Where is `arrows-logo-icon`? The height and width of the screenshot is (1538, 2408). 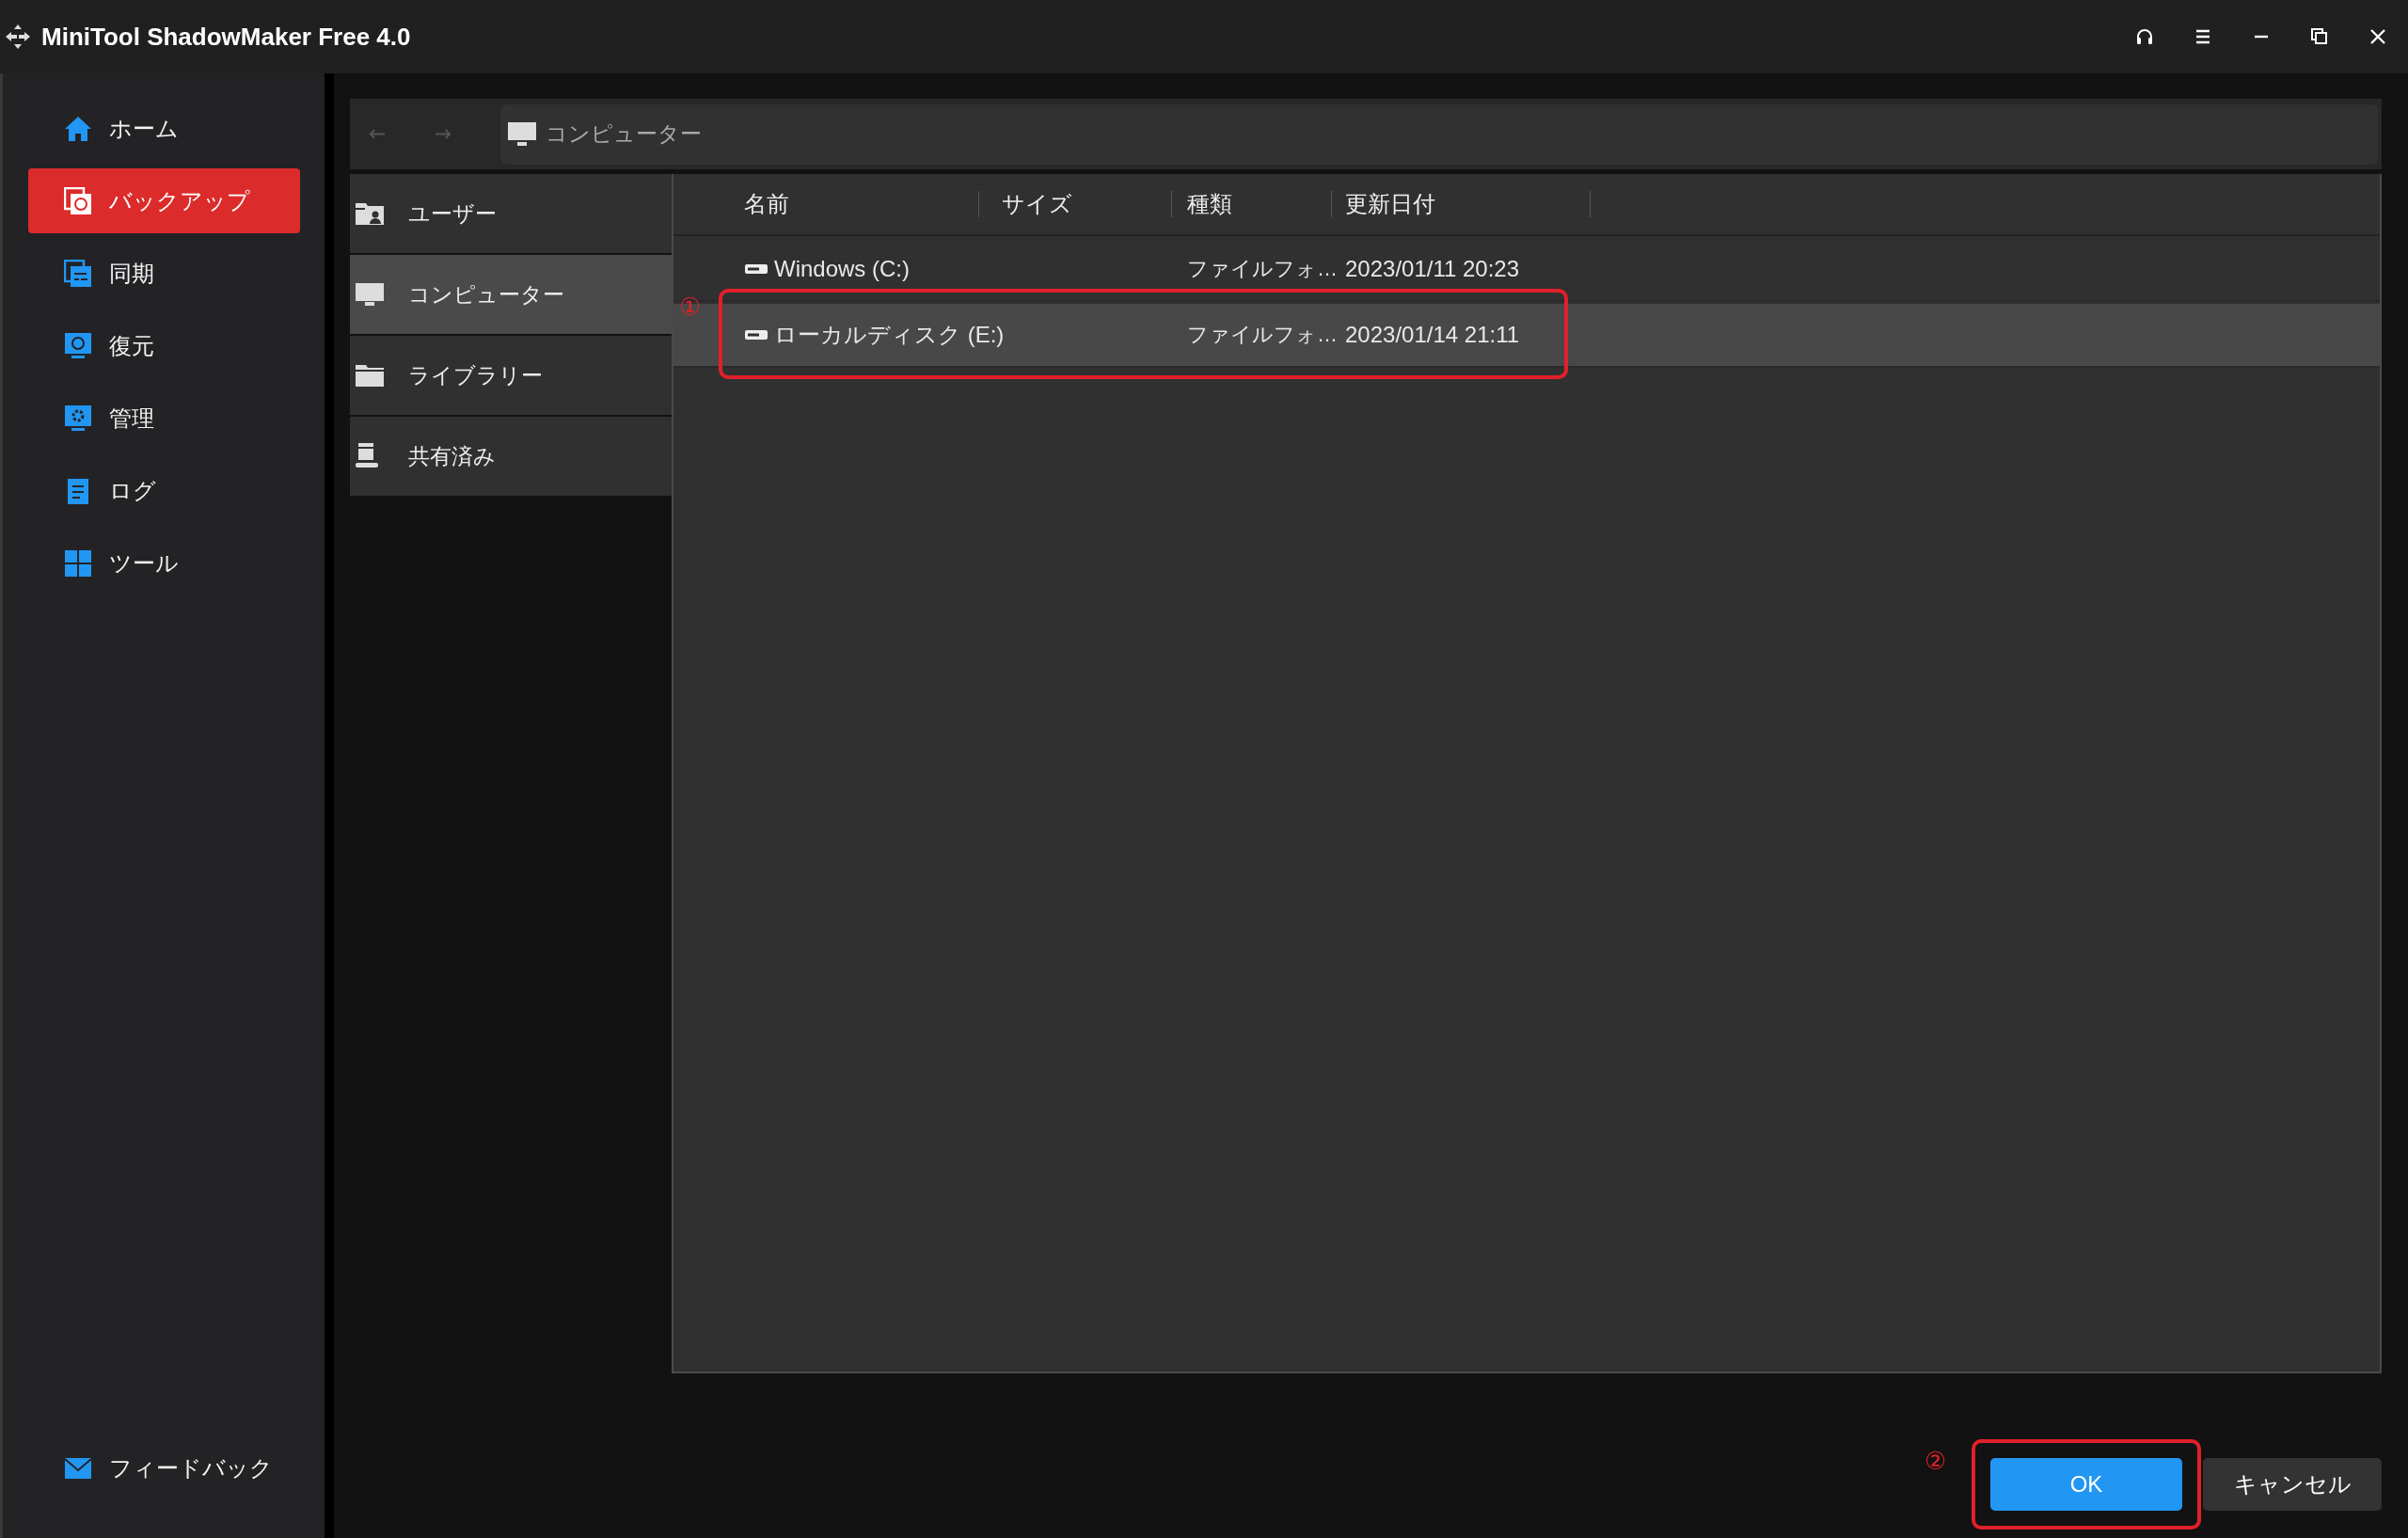
arrows-logo-icon is located at coordinates (18, 37).